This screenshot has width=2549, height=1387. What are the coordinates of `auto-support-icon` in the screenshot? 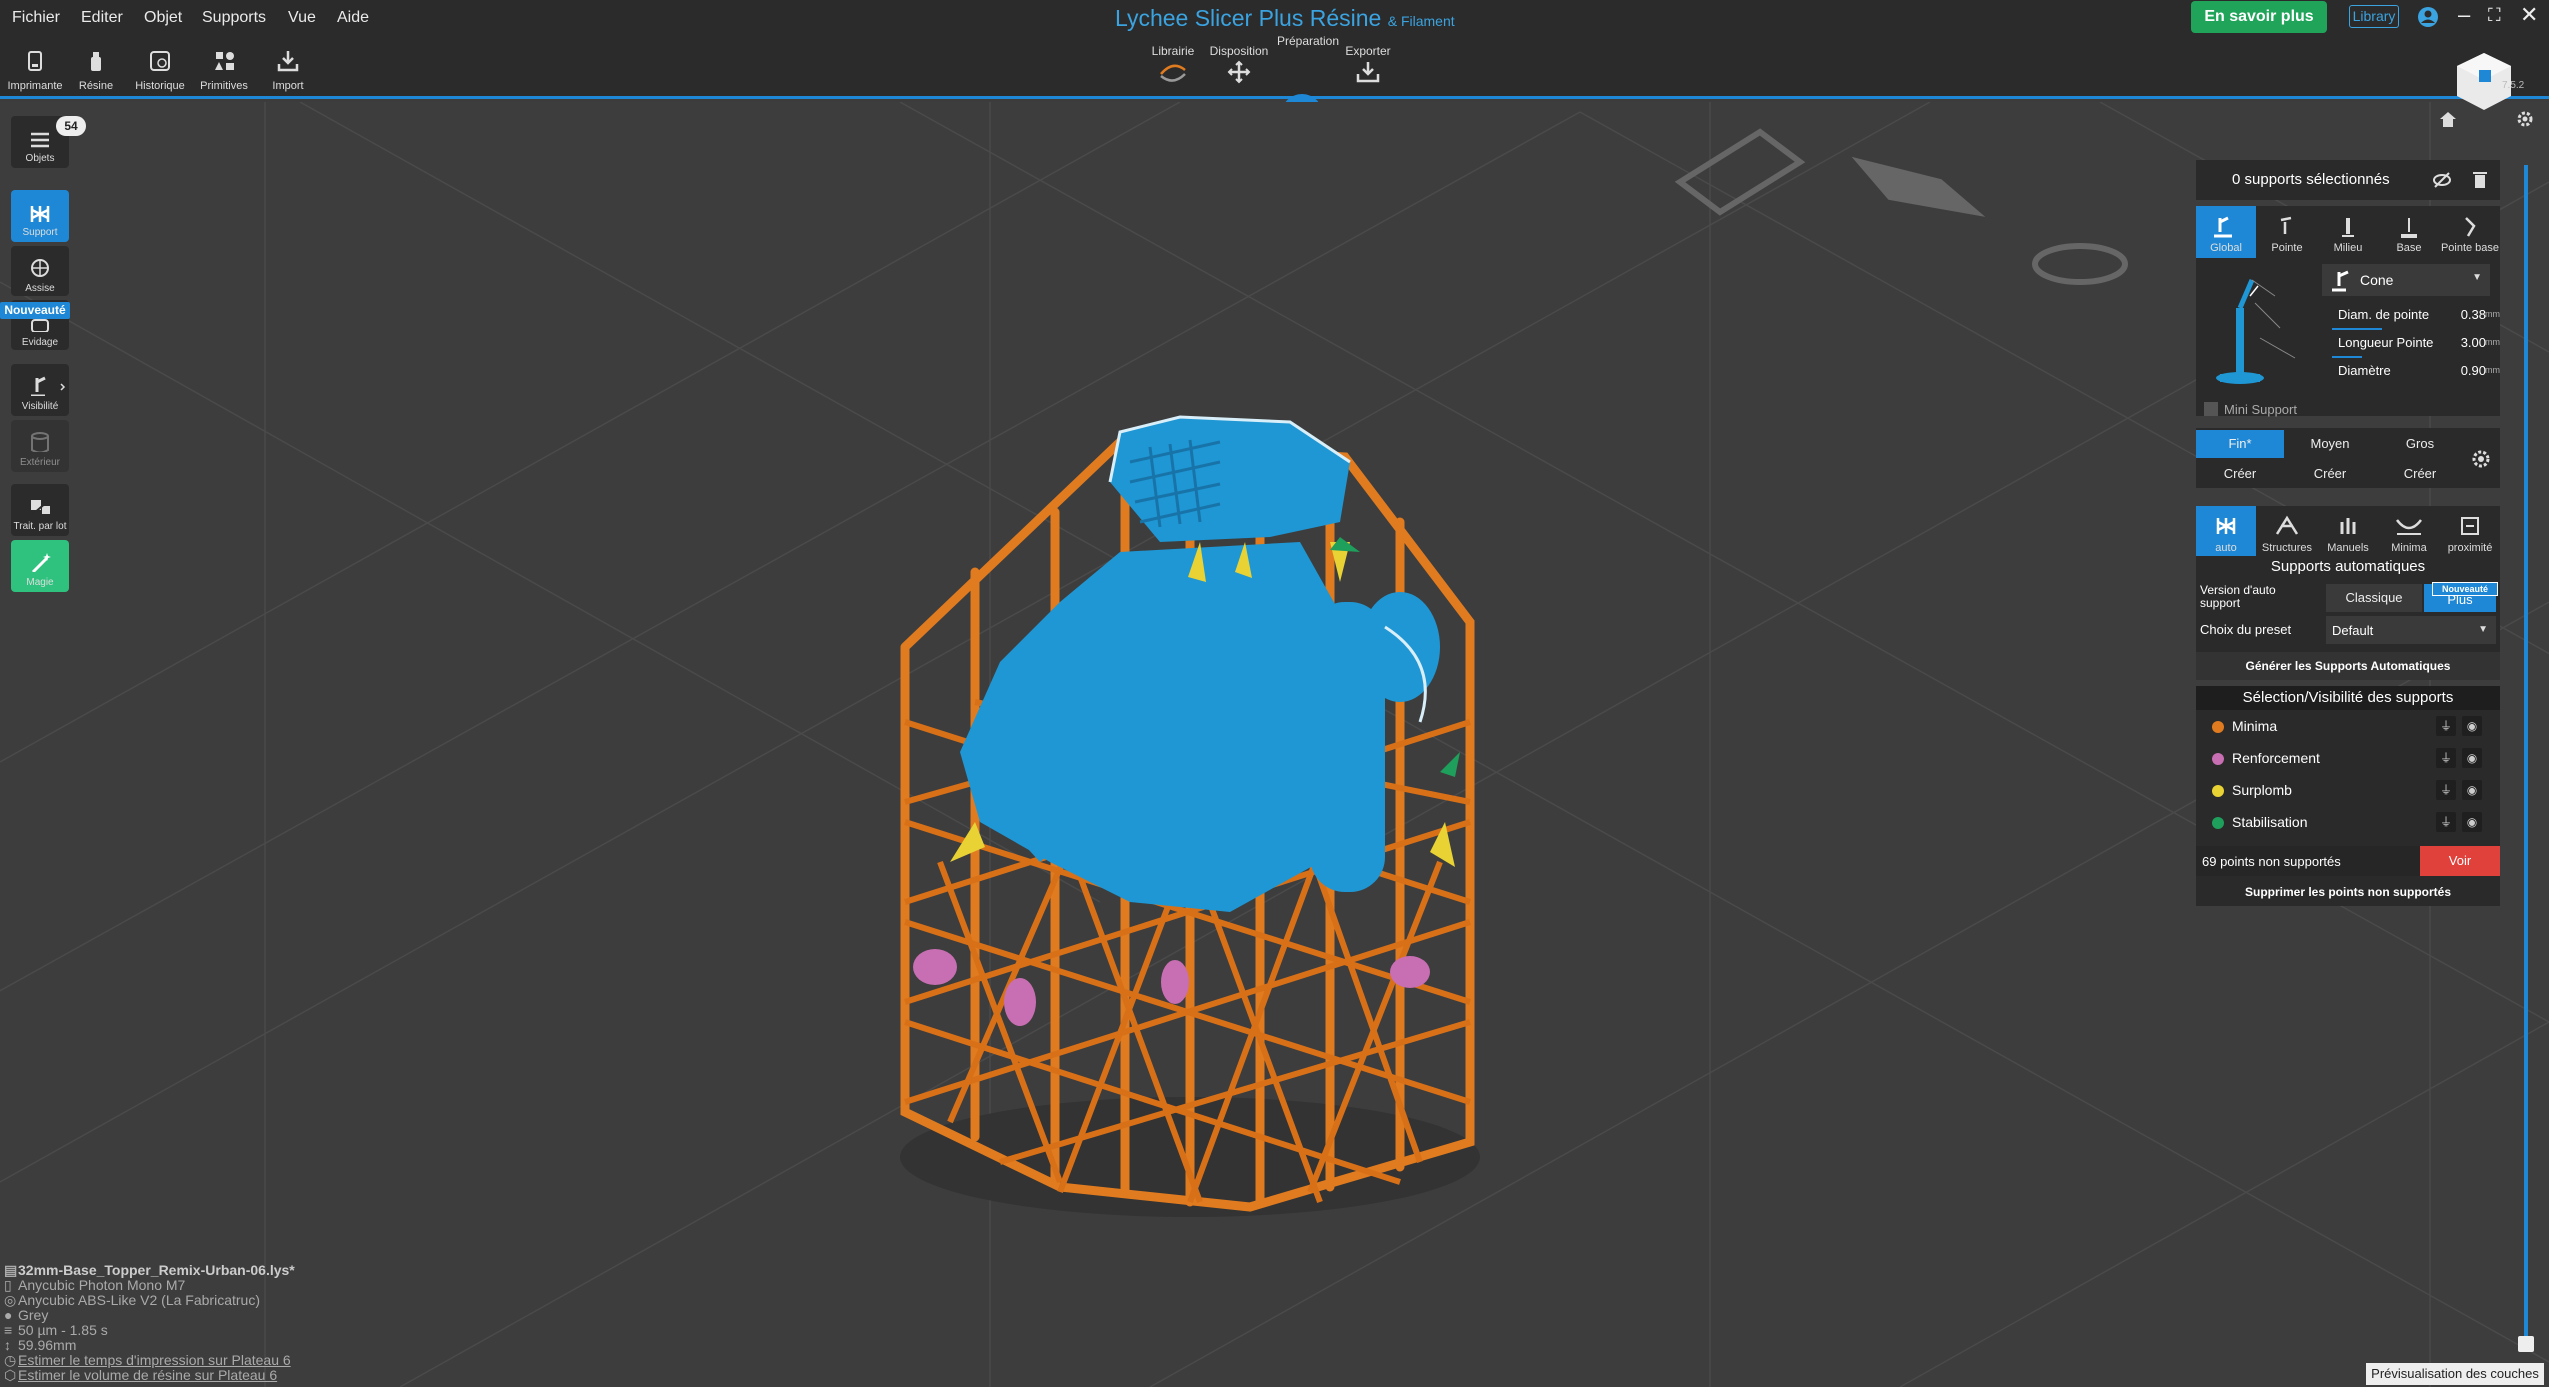 It's located at (2226, 526).